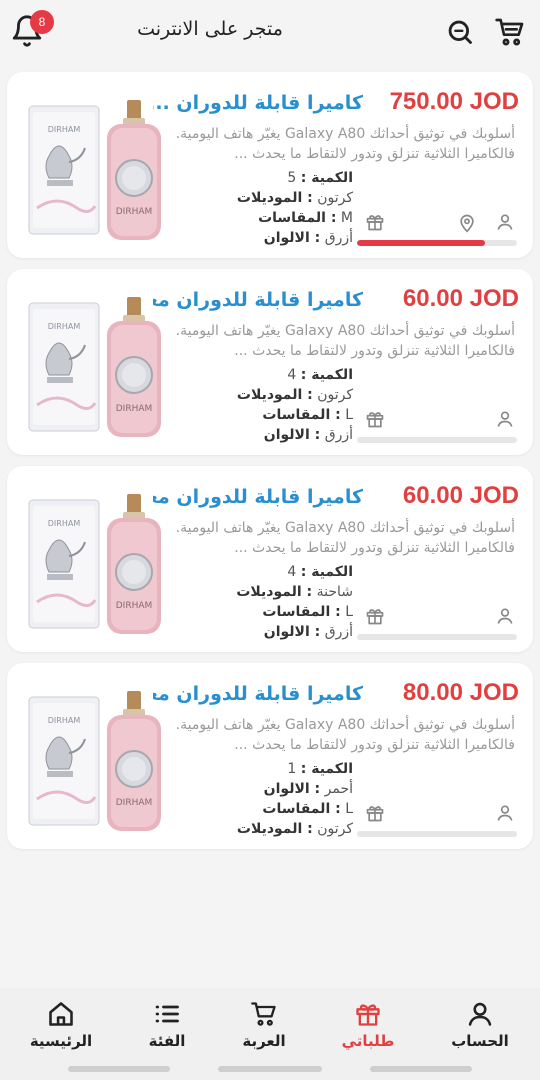  What do you see at coordinates (421, 1069) in the screenshot?
I see `system-bar-right` at bounding box center [421, 1069].